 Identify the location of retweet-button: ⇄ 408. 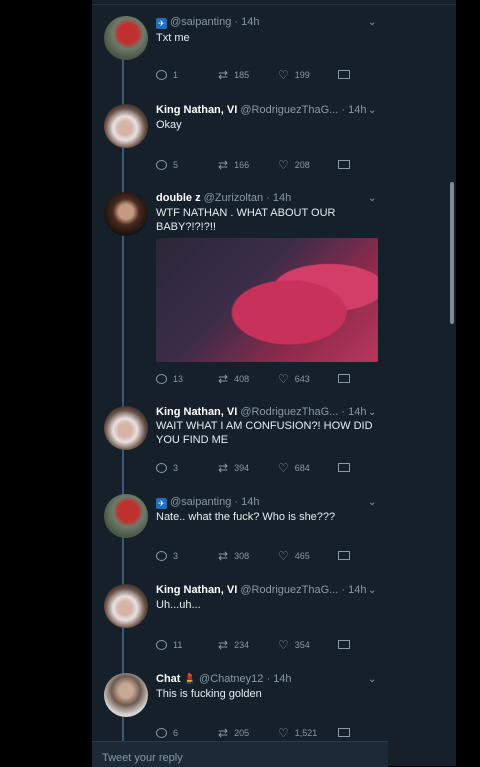
(234, 379).